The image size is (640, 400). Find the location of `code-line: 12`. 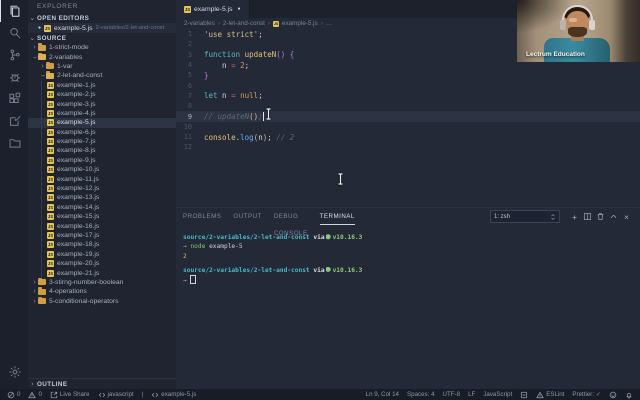

code-line: 12 is located at coordinates (408, 147).